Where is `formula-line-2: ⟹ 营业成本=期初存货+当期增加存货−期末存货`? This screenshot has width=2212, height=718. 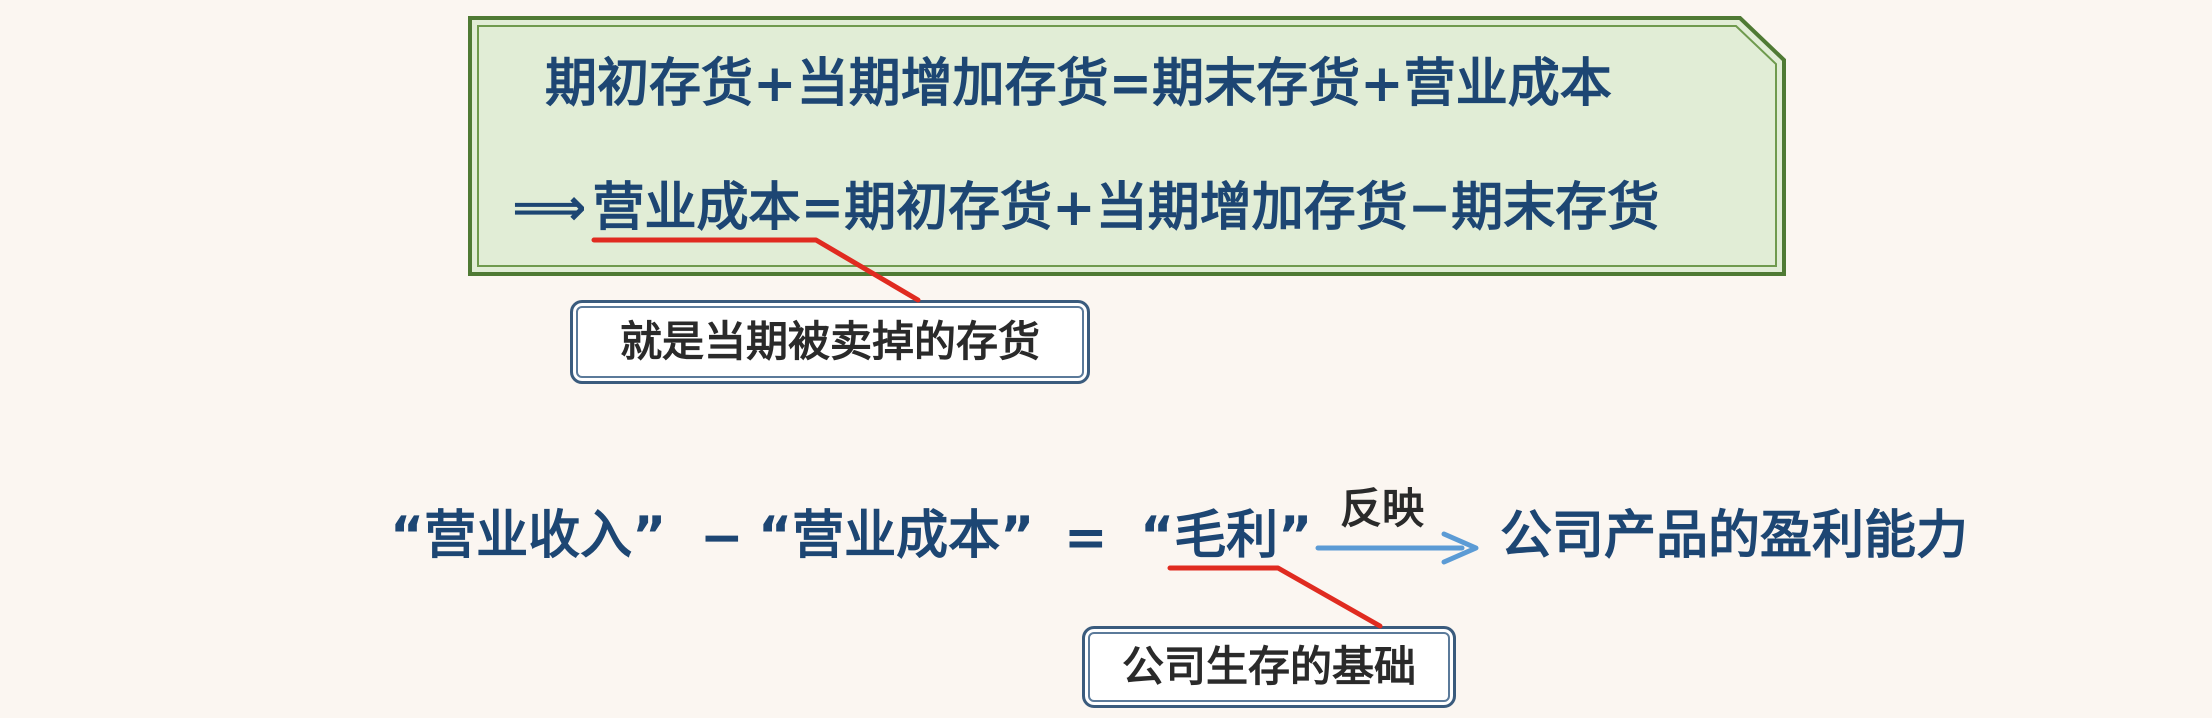 formula-line-2: ⟹ 营业成本=期初存货+当期增加存货−期末存货 is located at coordinates (1085, 208).